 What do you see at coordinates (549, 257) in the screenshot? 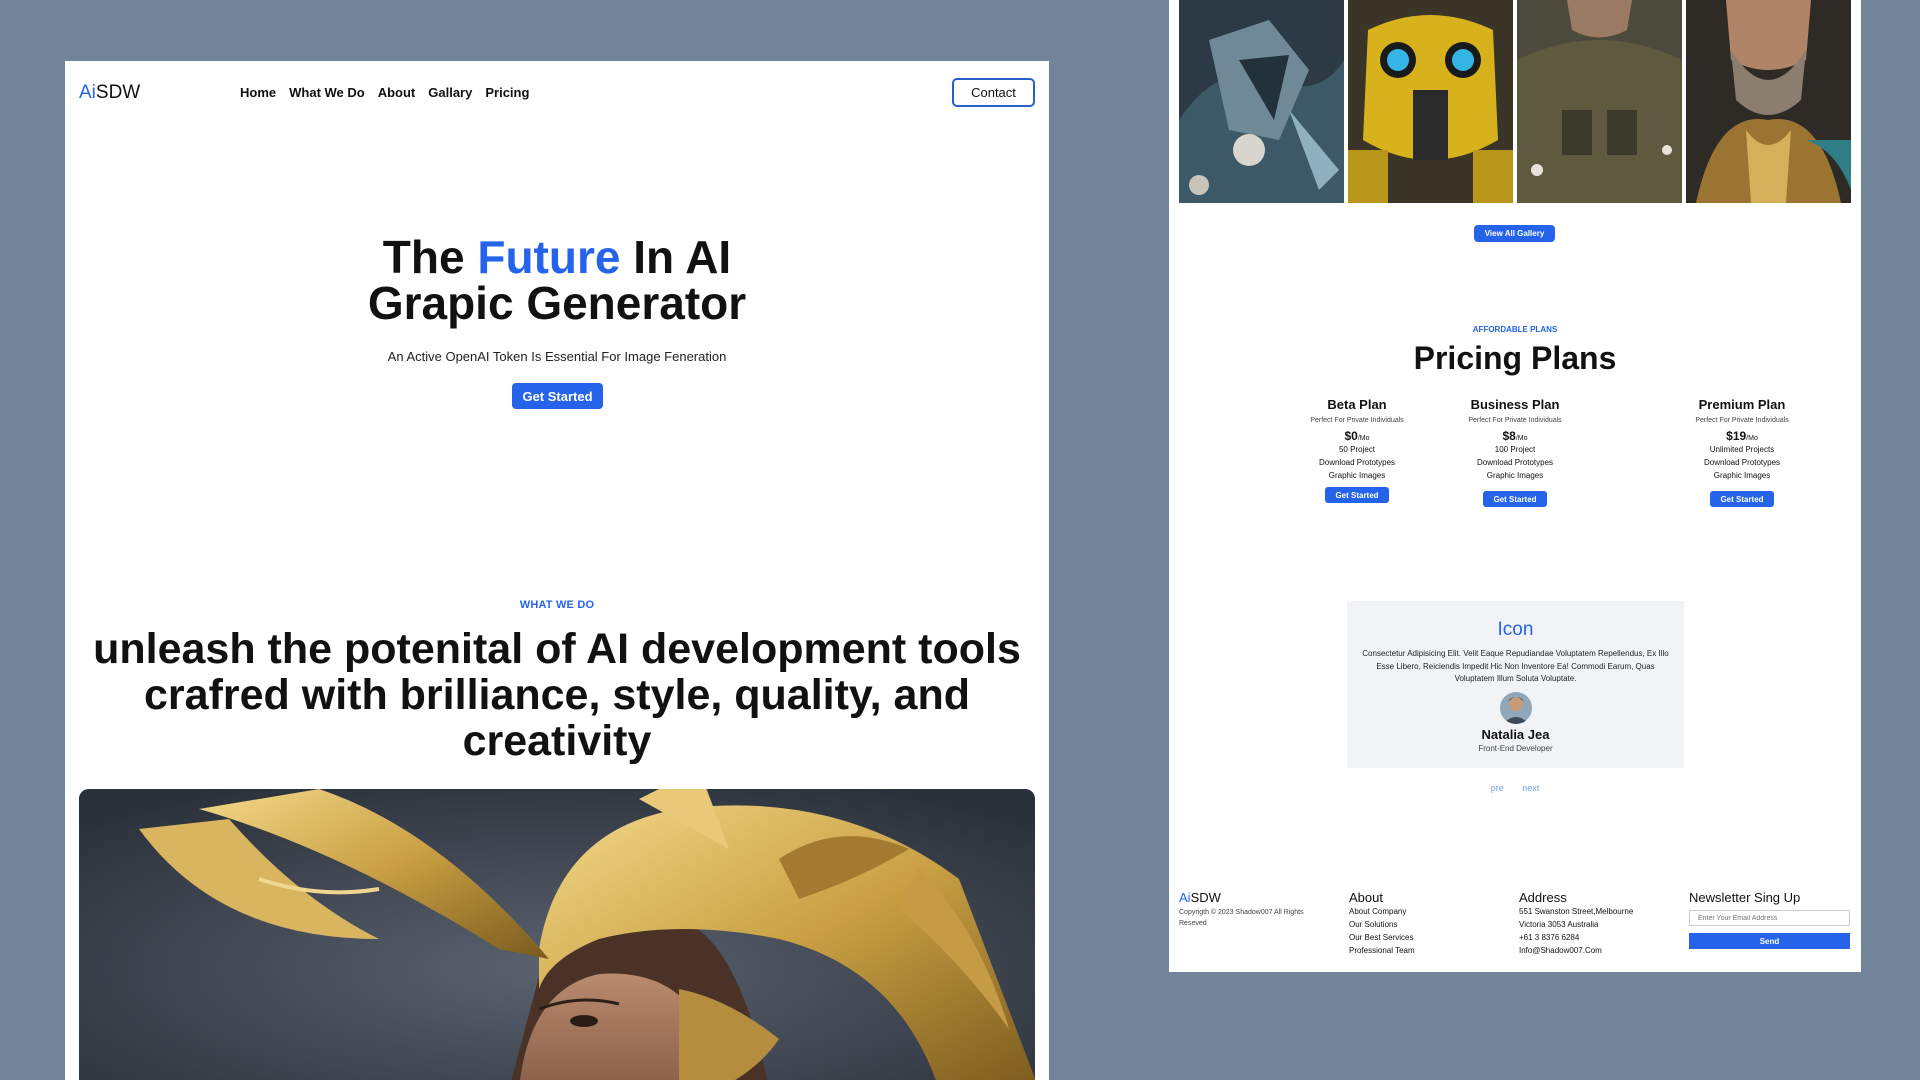
I see `hero-title-accent: Future` at bounding box center [549, 257].